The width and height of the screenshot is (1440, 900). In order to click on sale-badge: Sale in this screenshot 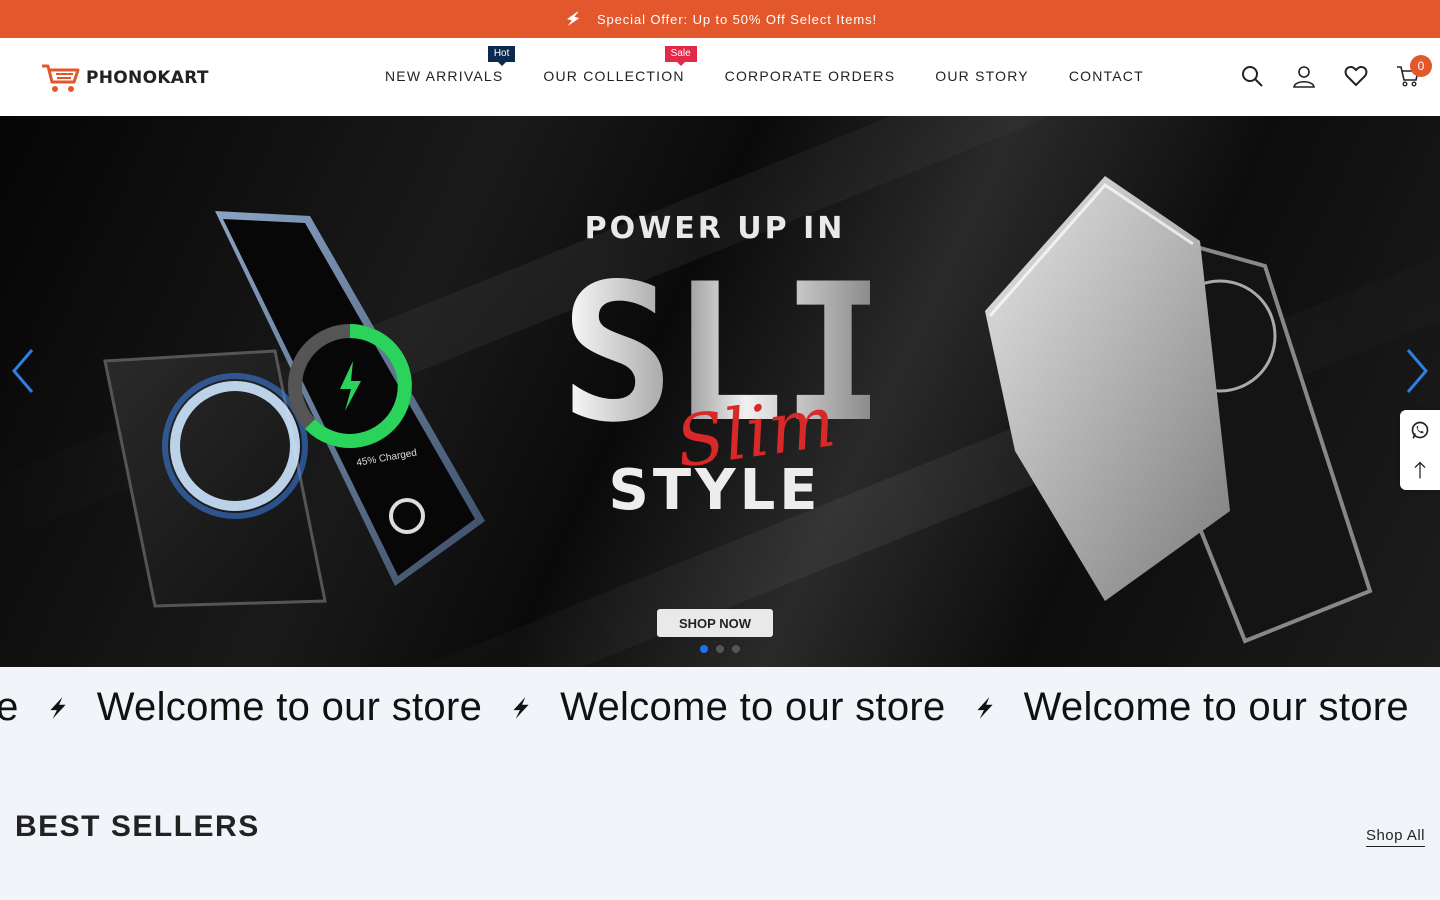, I will do `click(680, 56)`.